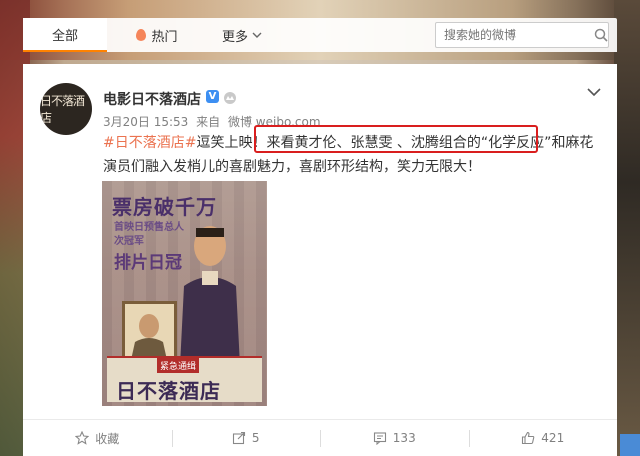 This screenshot has width=640, height=456. I want to click on member-badge-icon, so click(230, 97).